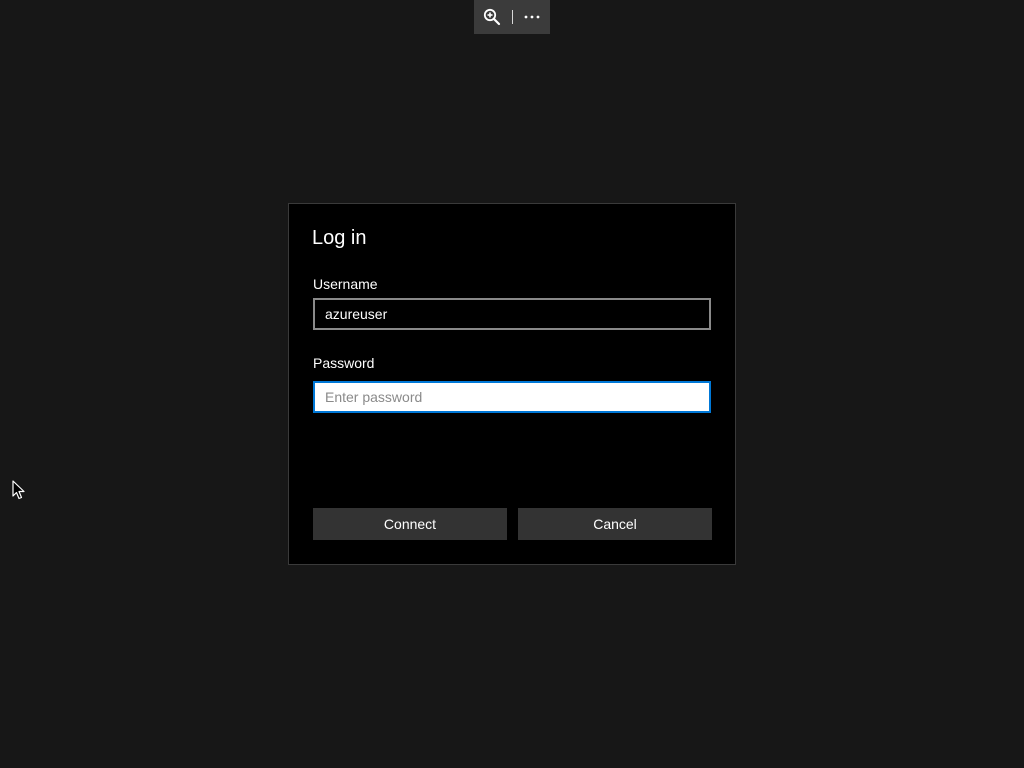 The image size is (1024, 768). Describe the element at coordinates (339, 238) in the screenshot. I see `dialog-title: Log in` at that location.